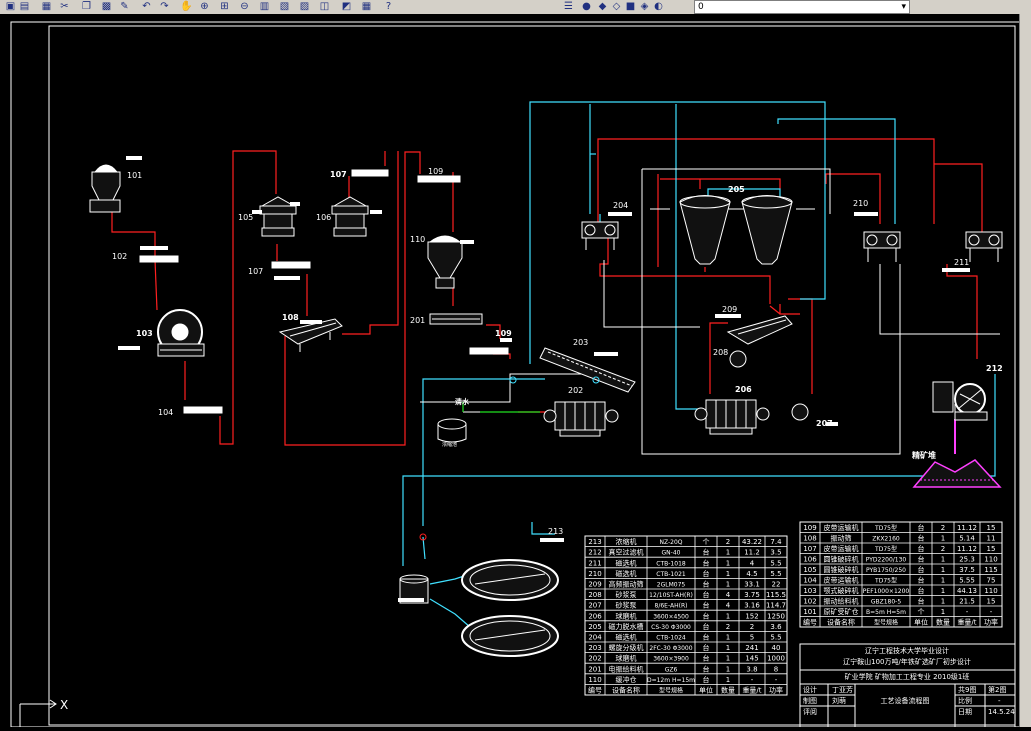 The height and width of the screenshot is (731, 1031). Describe the element at coordinates (658, 7) in the screenshot. I see `layer-previous-icon: ◐` at that location.